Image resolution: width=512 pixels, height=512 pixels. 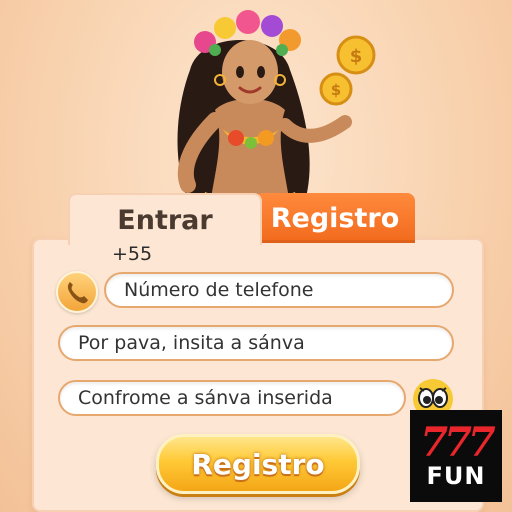 I want to click on character-body, so click(x=250, y=151).